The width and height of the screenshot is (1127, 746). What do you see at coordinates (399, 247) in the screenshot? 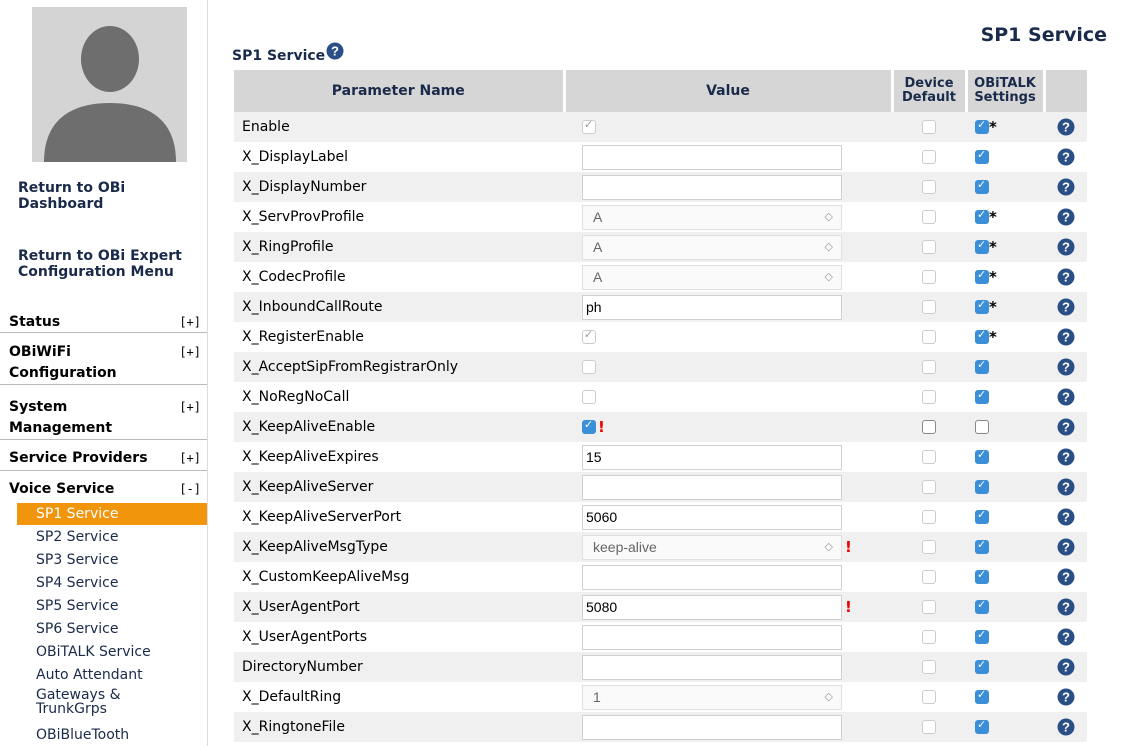
I see `param-name: X_RingProfile` at bounding box center [399, 247].